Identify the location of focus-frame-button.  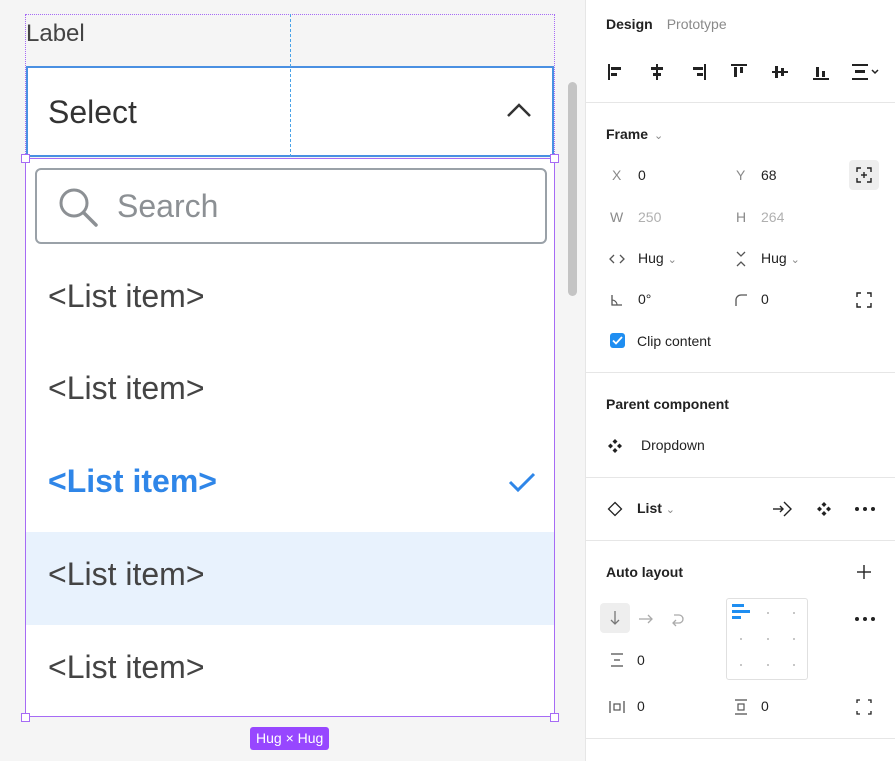
(864, 175).